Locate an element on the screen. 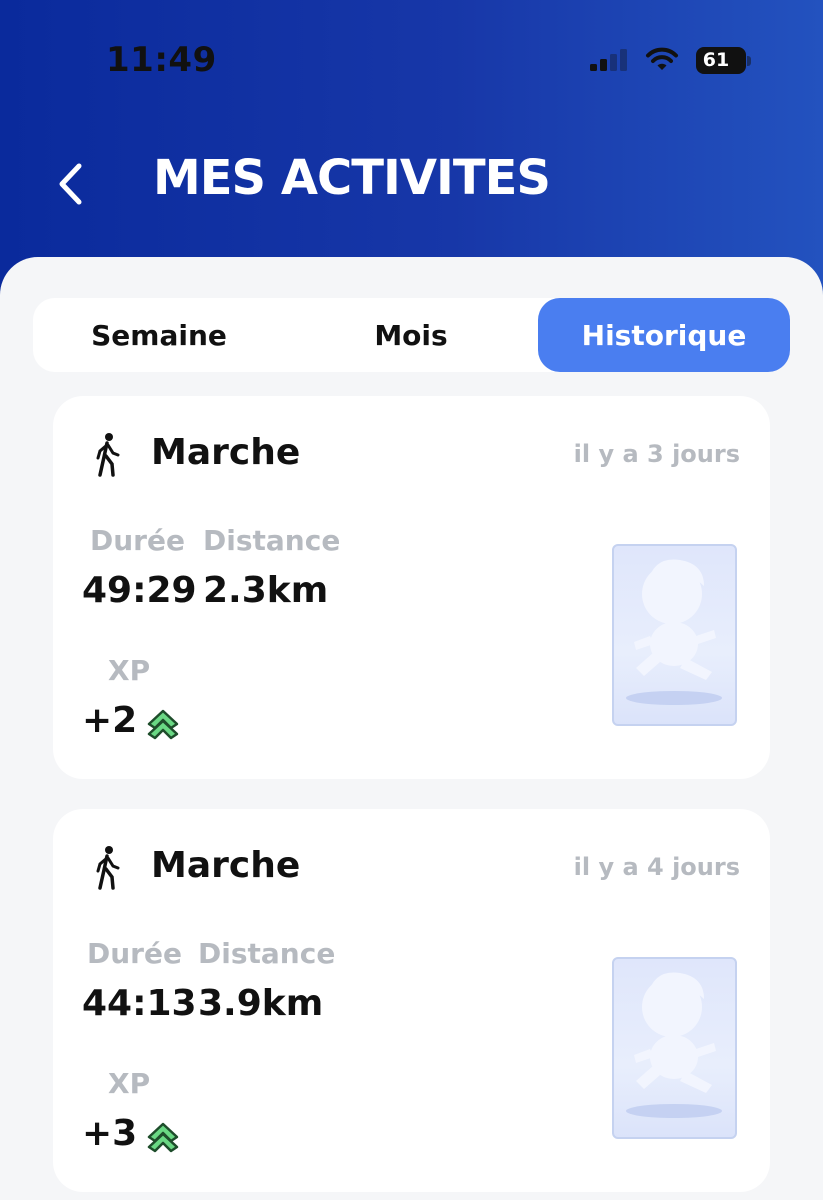 Image resolution: width=823 pixels, height=1200 pixels. status-bar-time: 11:49 is located at coordinates (161, 60).